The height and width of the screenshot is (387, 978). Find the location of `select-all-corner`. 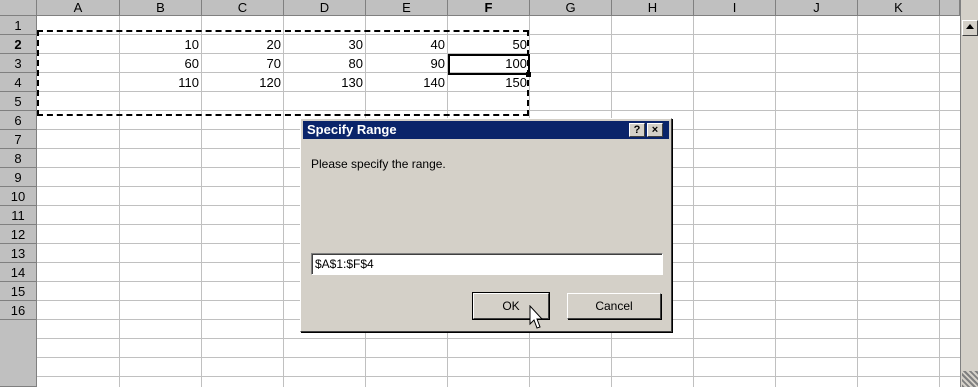

select-all-corner is located at coordinates (18, 8).